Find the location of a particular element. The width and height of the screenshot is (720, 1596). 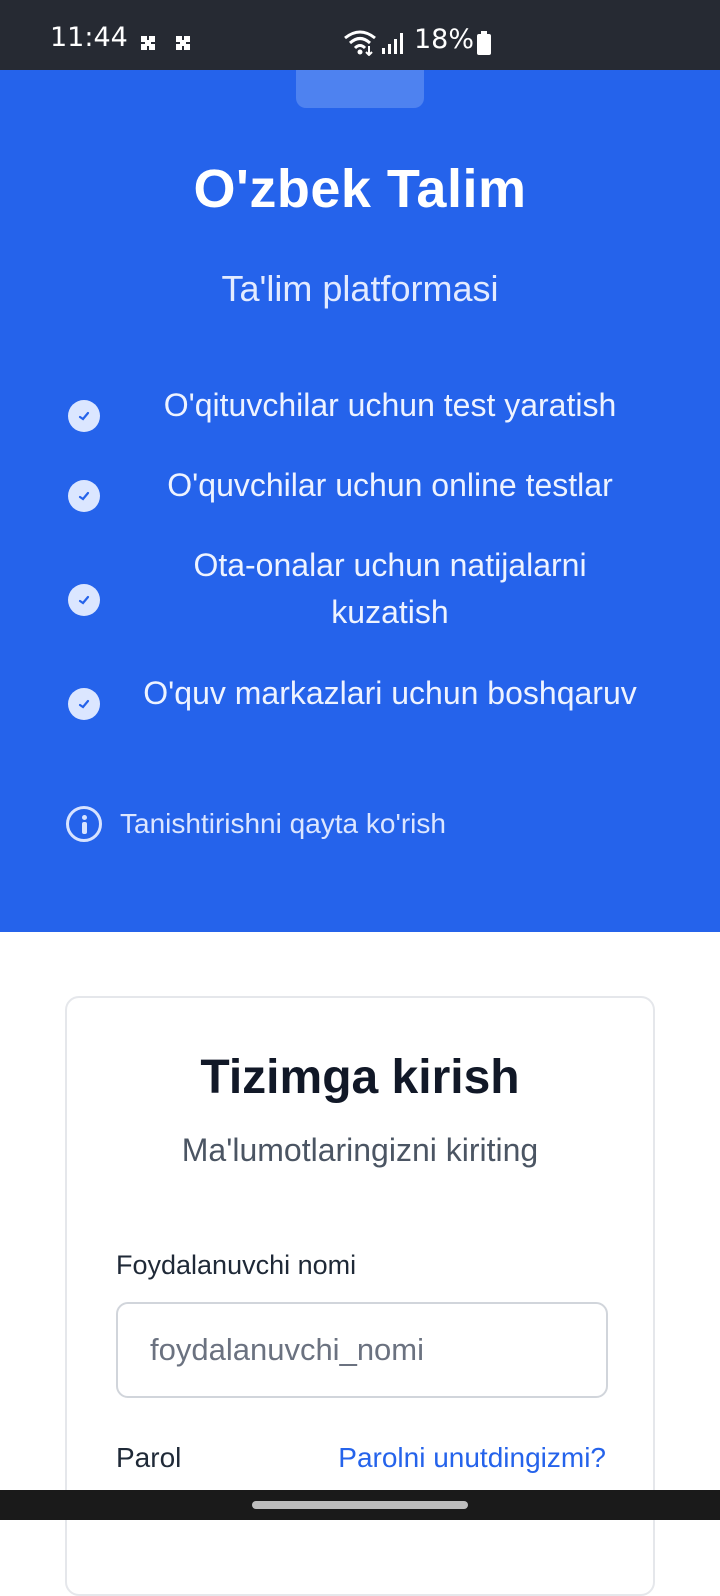

forgot-password-link: Parolni unutdingizmi? is located at coordinates (472, 1458).